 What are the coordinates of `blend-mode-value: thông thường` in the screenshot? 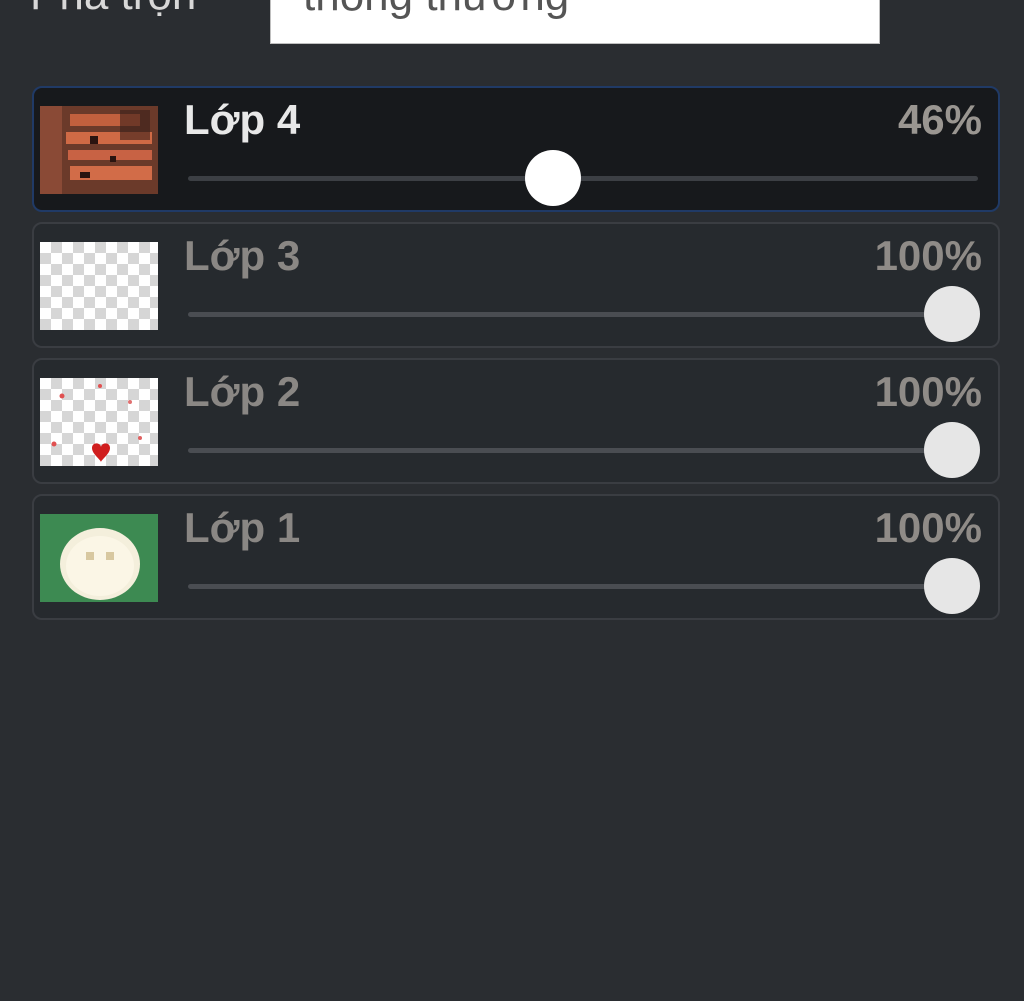 It's located at (436, 10).